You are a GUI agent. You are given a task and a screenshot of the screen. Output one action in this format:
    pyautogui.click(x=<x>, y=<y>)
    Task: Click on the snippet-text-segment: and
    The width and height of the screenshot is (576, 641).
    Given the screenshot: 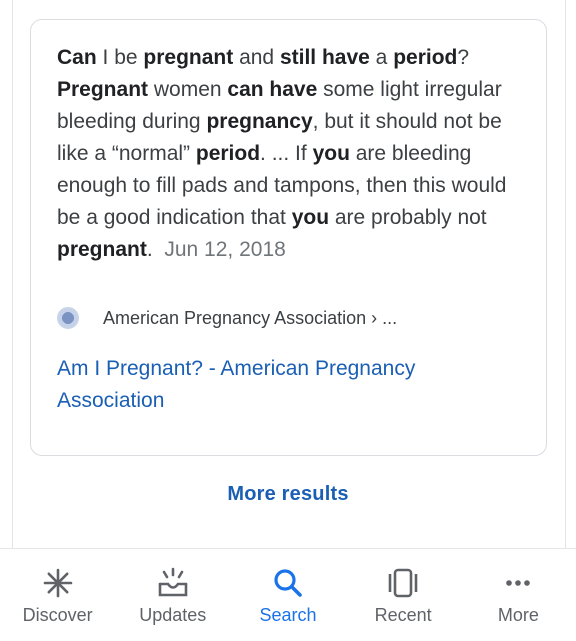 What is the action you would take?
    pyautogui.click(x=256, y=57)
    